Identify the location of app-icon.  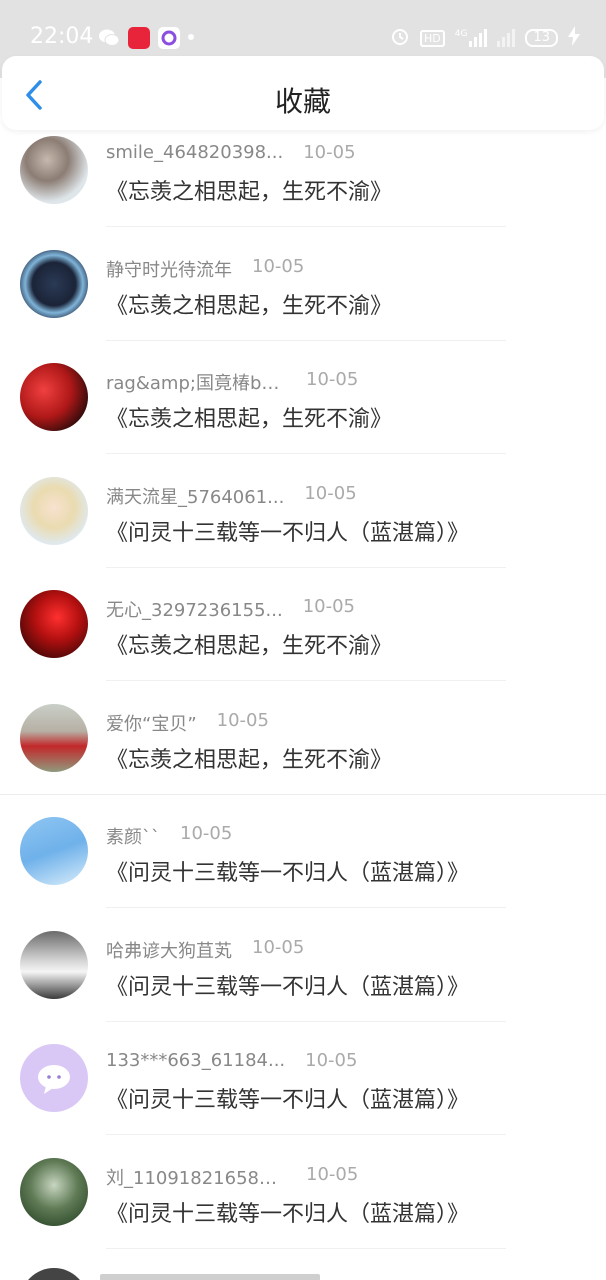
(169, 38).